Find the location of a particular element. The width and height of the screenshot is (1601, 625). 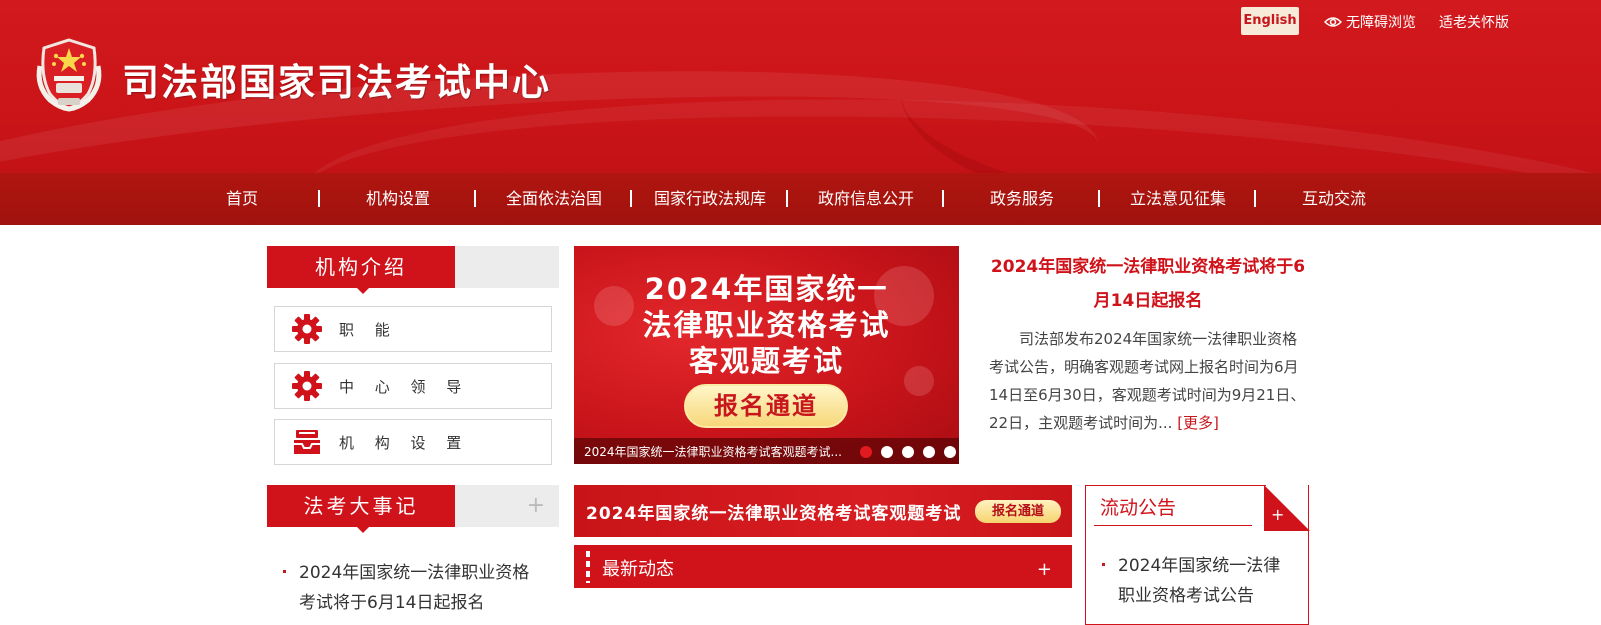

strip-text: 2024年国家统一法律职业资格考试客观题考试 is located at coordinates (774, 514).